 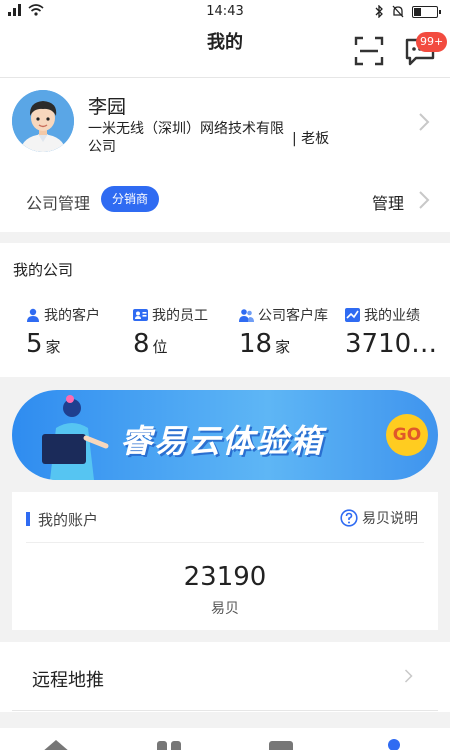 I want to click on scan-icon, so click(x=369, y=51).